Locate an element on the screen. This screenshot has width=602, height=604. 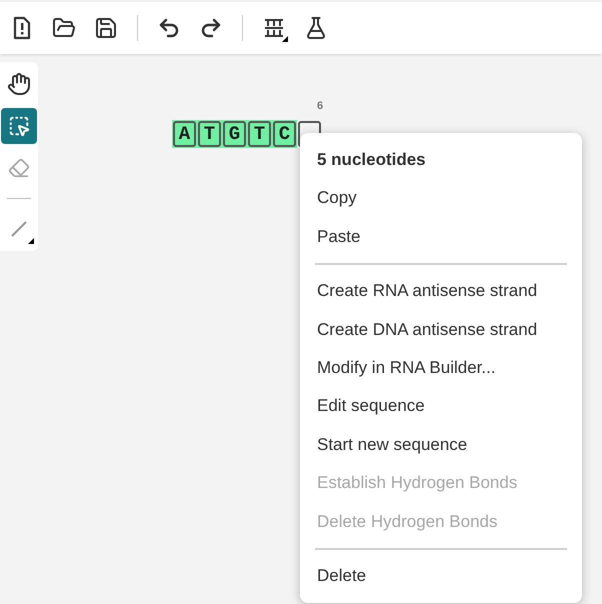
redo-icon is located at coordinates (211, 28).